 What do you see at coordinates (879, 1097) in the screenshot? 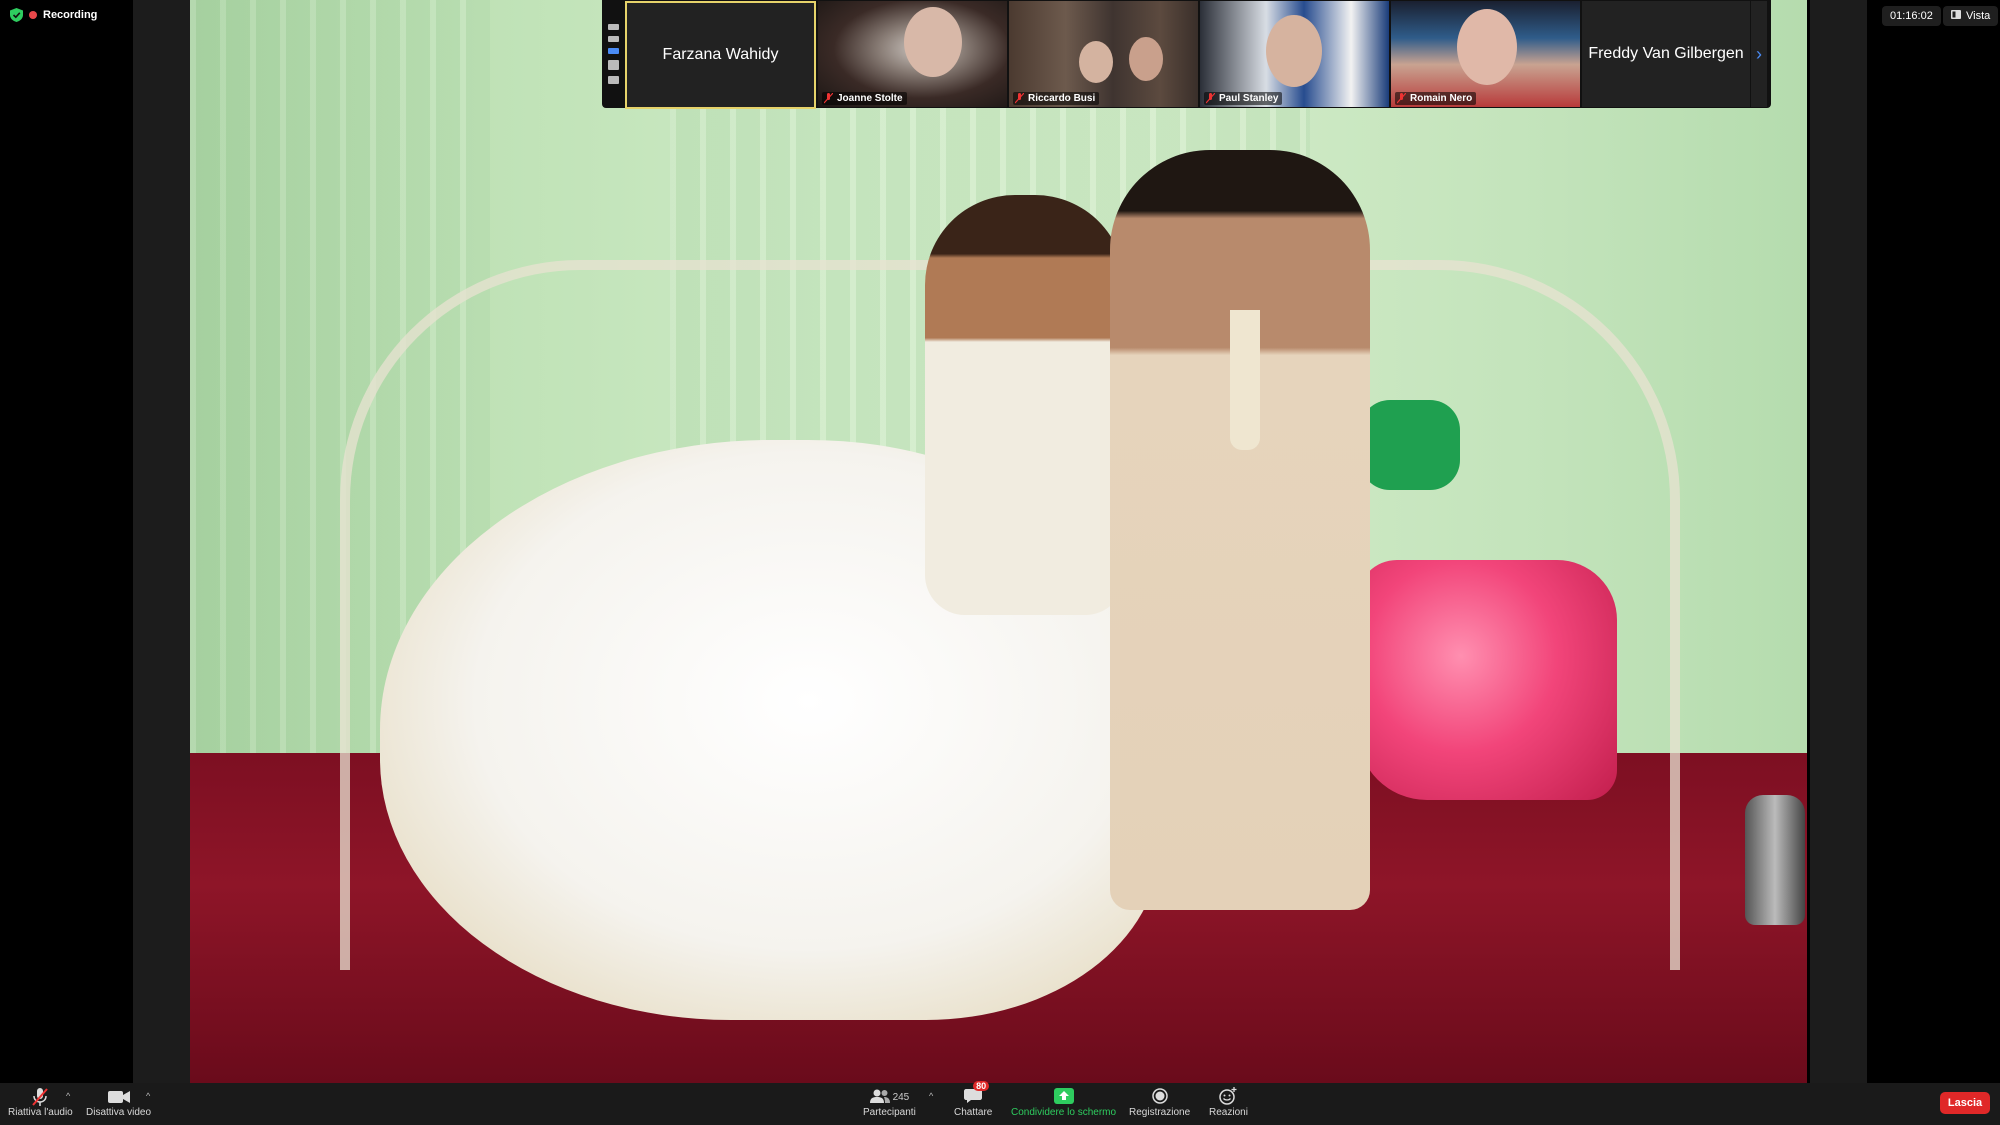
I see `people-icon` at bounding box center [879, 1097].